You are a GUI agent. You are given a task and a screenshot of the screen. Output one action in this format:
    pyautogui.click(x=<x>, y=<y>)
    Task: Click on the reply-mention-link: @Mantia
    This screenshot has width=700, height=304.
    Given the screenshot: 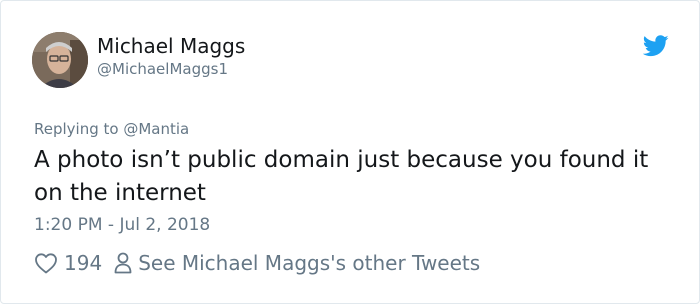 What is the action you would take?
    pyautogui.click(x=156, y=129)
    